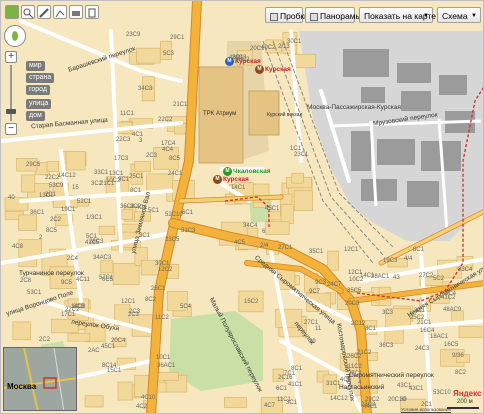 The image size is (484, 414). I want to click on building-number: 45С1, so click(108, 347).